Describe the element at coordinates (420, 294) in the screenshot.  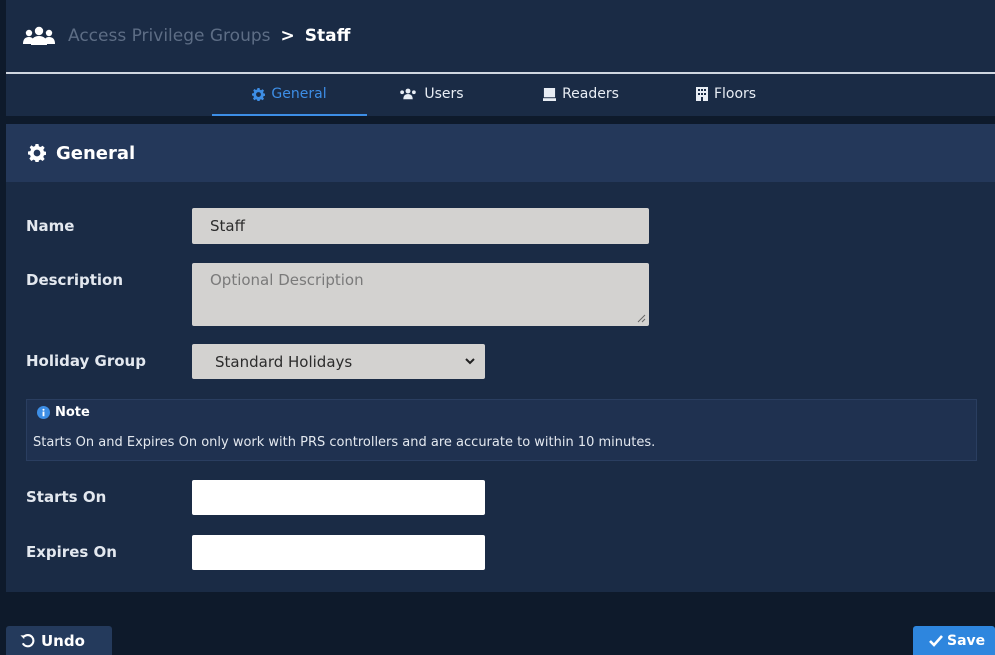
I see `description-field: Optional Description` at that location.